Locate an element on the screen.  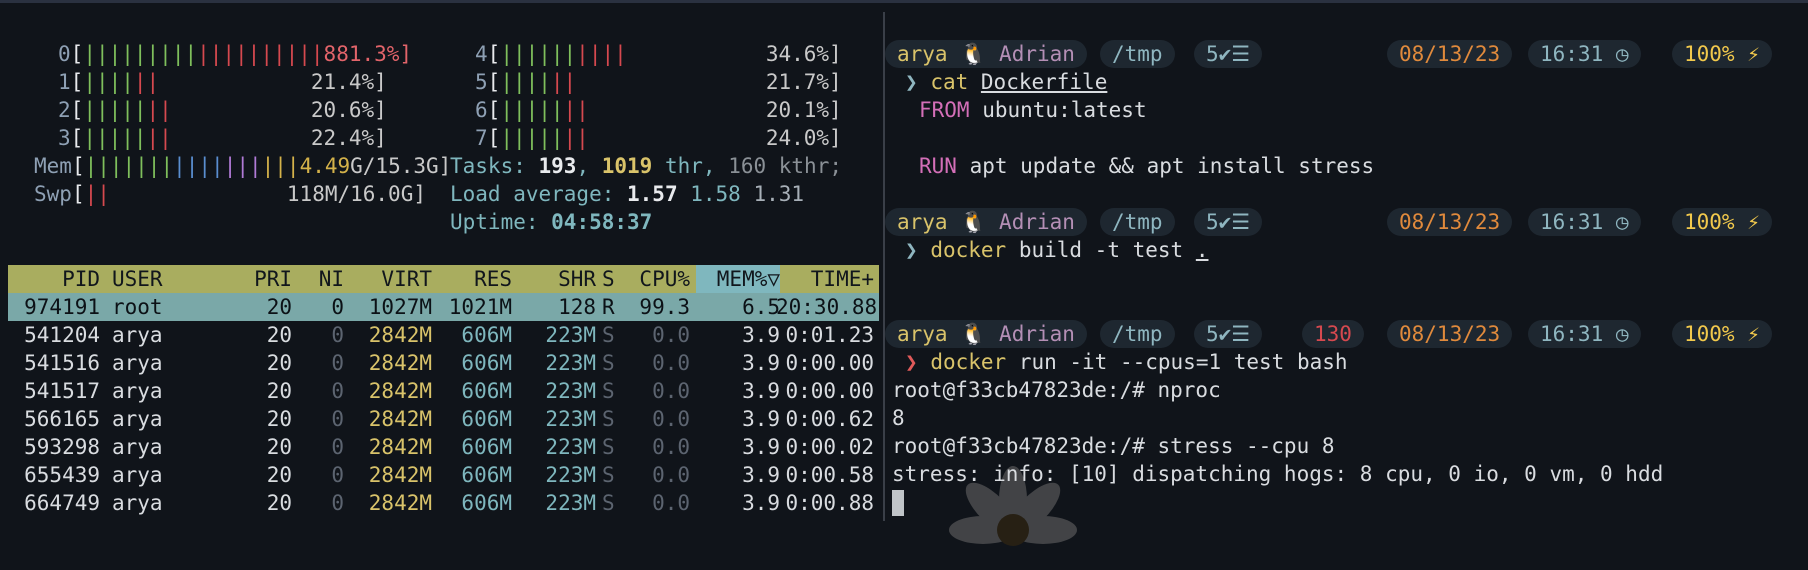
col-mem-sorted: MEM%▽ is located at coordinates (738, 279).